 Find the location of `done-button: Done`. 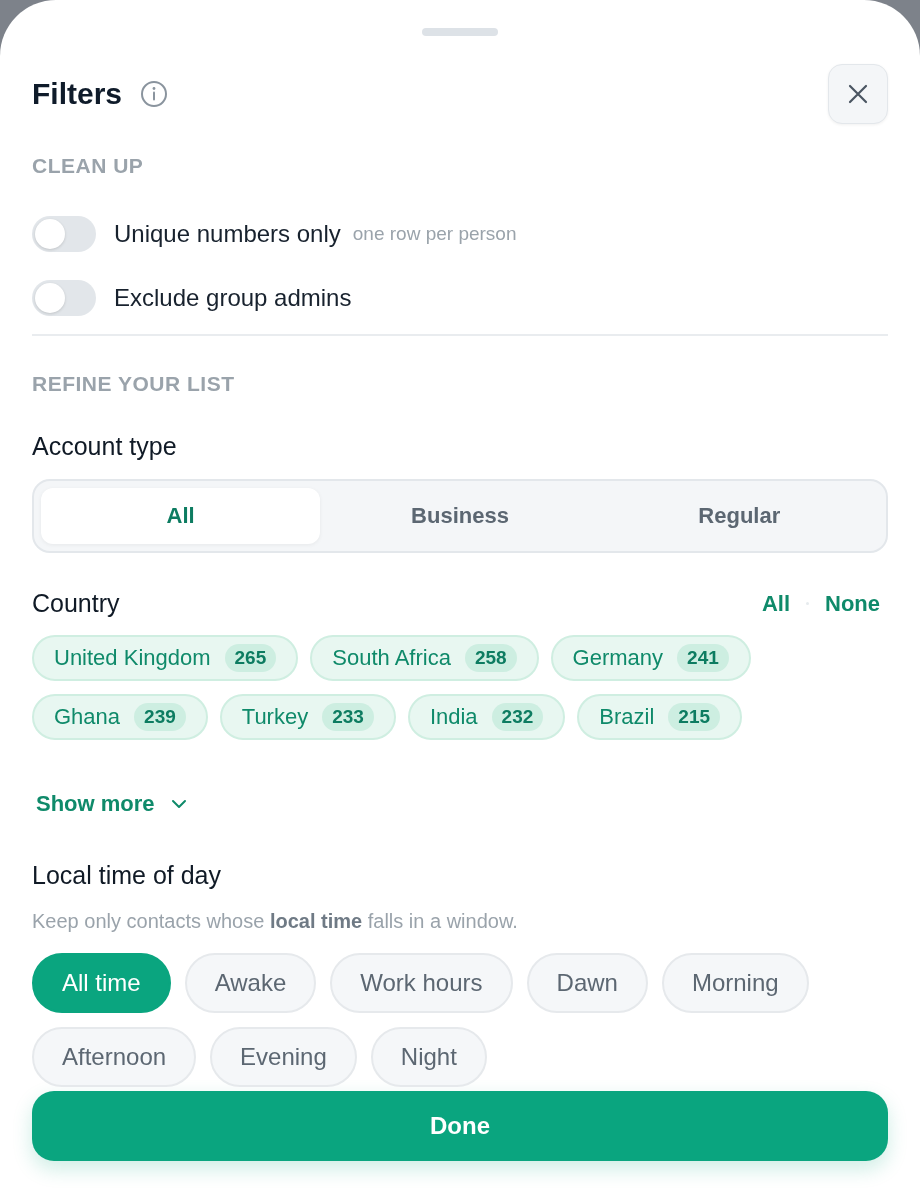

done-button: Done is located at coordinates (460, 1126).